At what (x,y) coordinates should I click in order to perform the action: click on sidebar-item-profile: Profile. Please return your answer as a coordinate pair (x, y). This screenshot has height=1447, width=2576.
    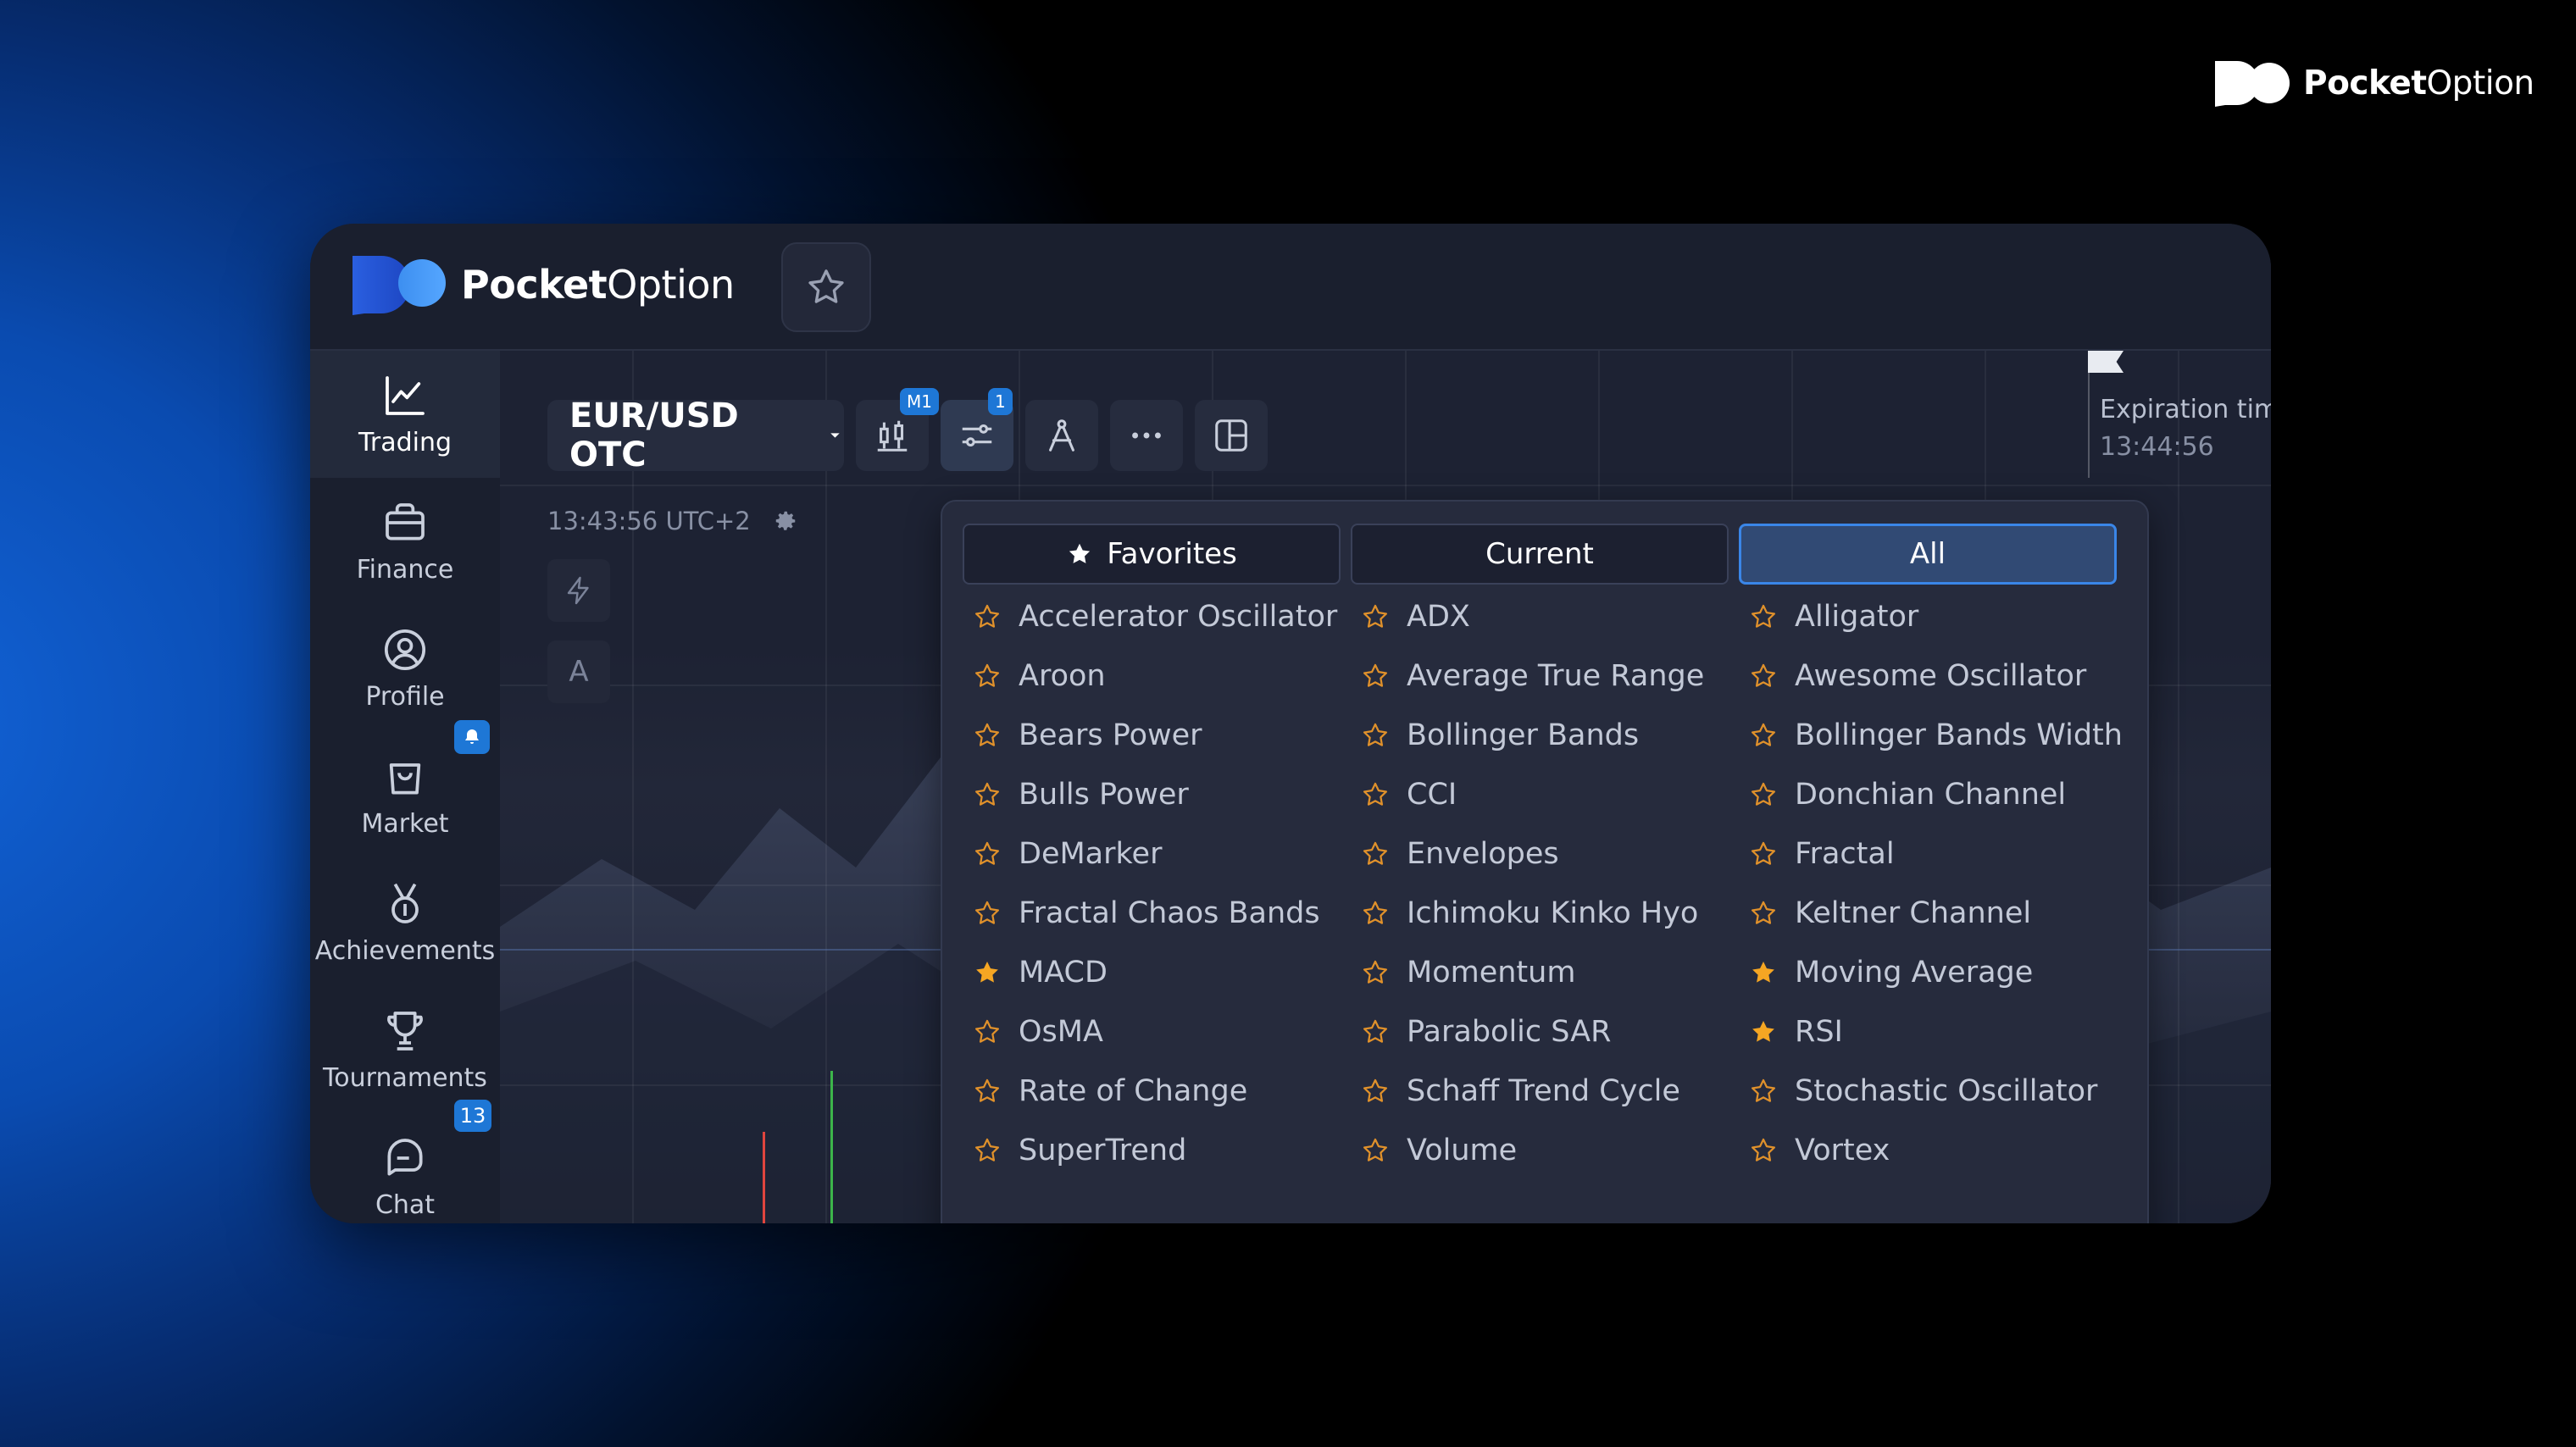
    Looking at the image, I should click on (405, 668).